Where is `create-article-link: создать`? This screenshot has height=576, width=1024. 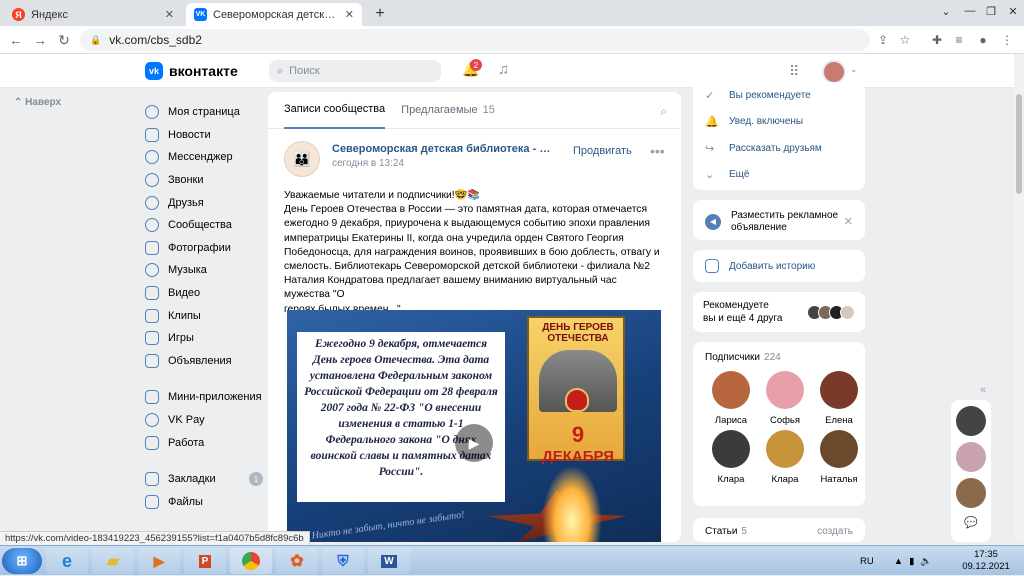
create-article-link: создать is located at coordinates (835, 531).